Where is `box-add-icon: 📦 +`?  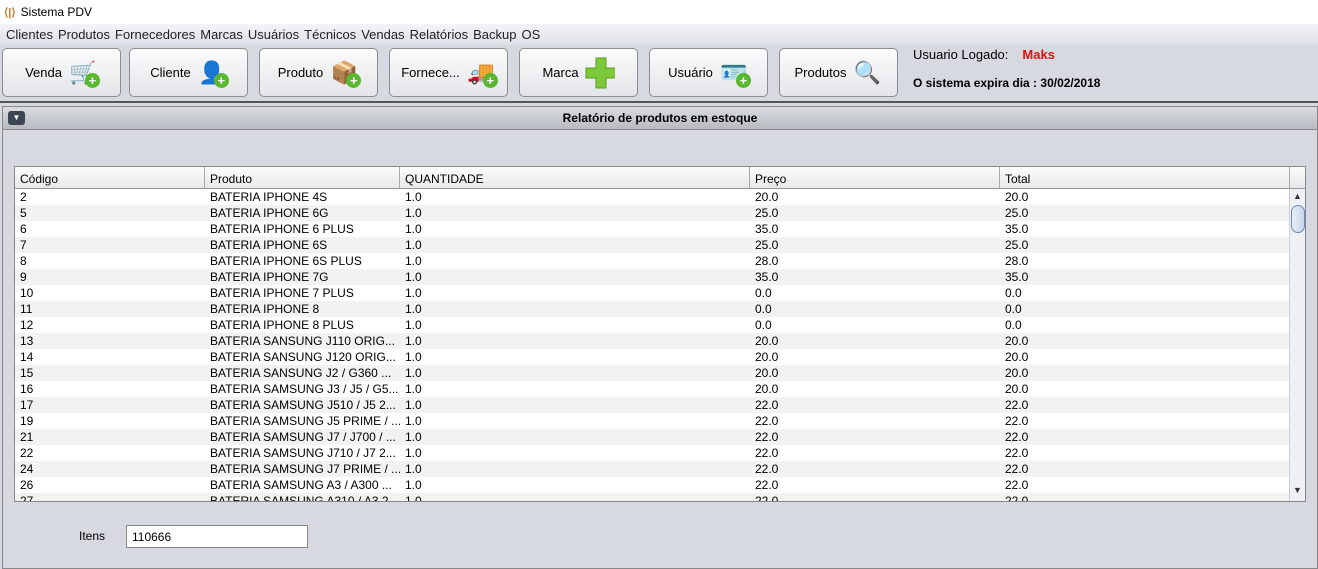 box-add-icon: 📦 + is located at coordinates (345, 73).